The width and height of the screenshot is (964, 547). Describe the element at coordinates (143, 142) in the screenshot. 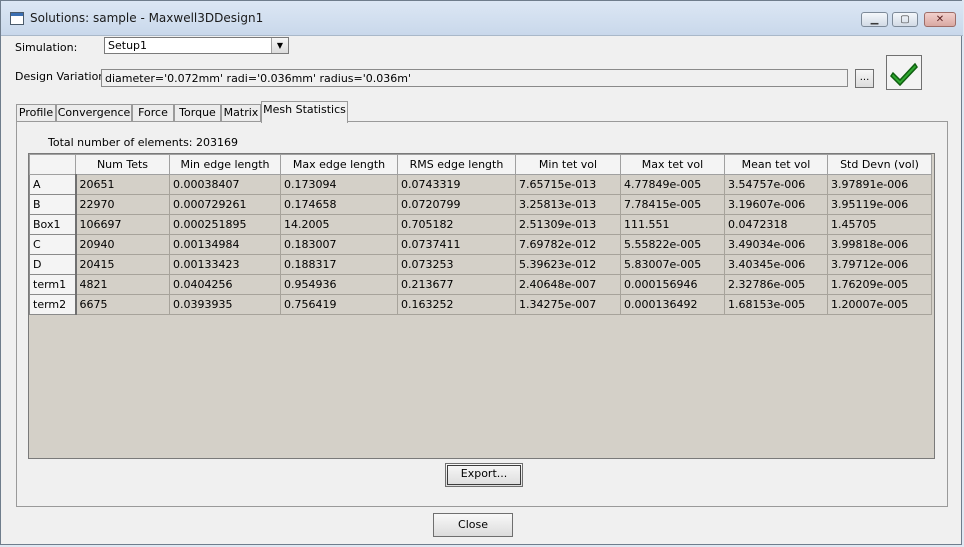

I see `total-elements: Total number of elements: 203169` at that location.